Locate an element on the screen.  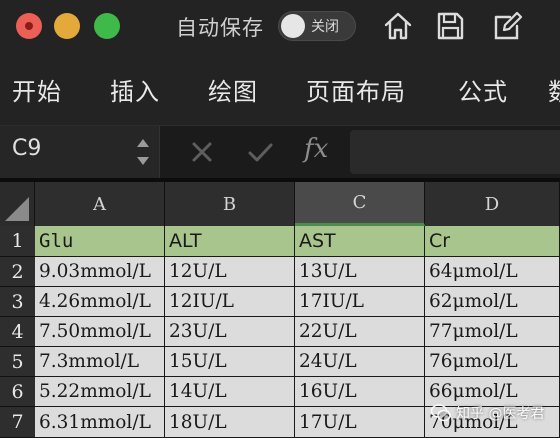
cell-a6: 5.22mmol/L is located at coordinates (100, 392).